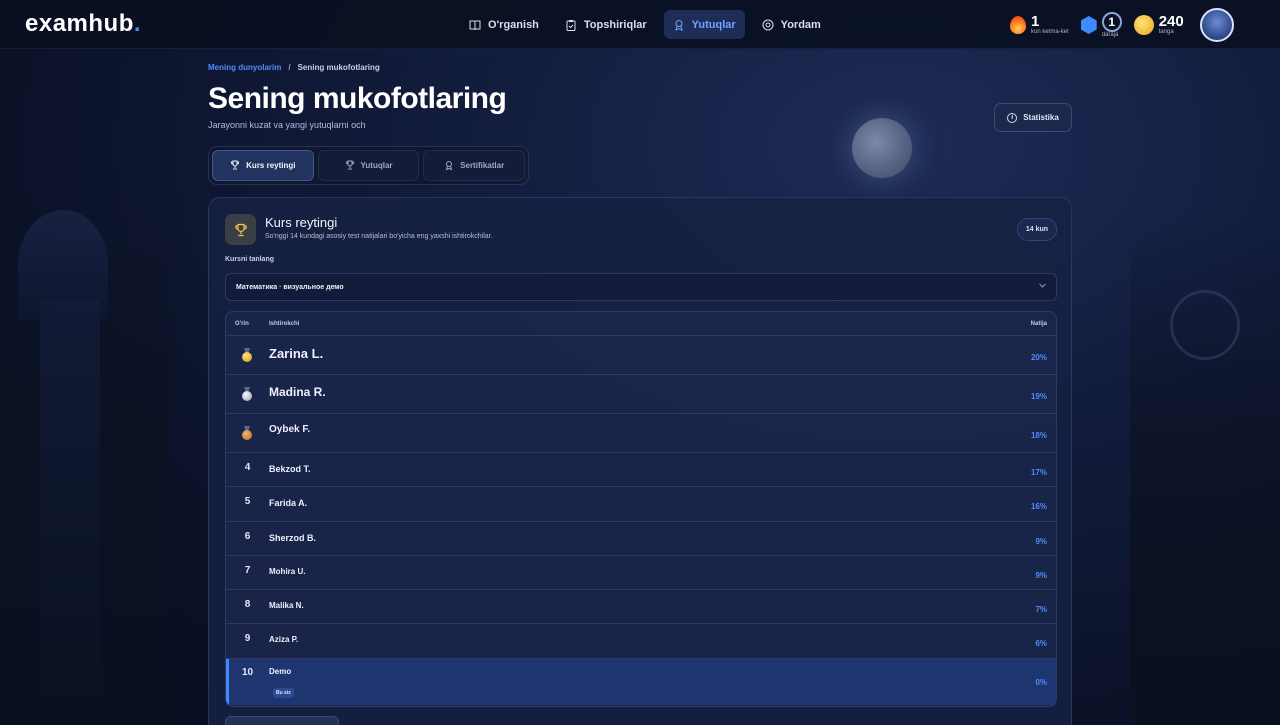 Image resolution: width=1280 pixels, height=725 pixels. What do you see at coordinates (247, 433) in the screenshot?
I see `bronze-medal-icon` at bounding box center [247, 433].